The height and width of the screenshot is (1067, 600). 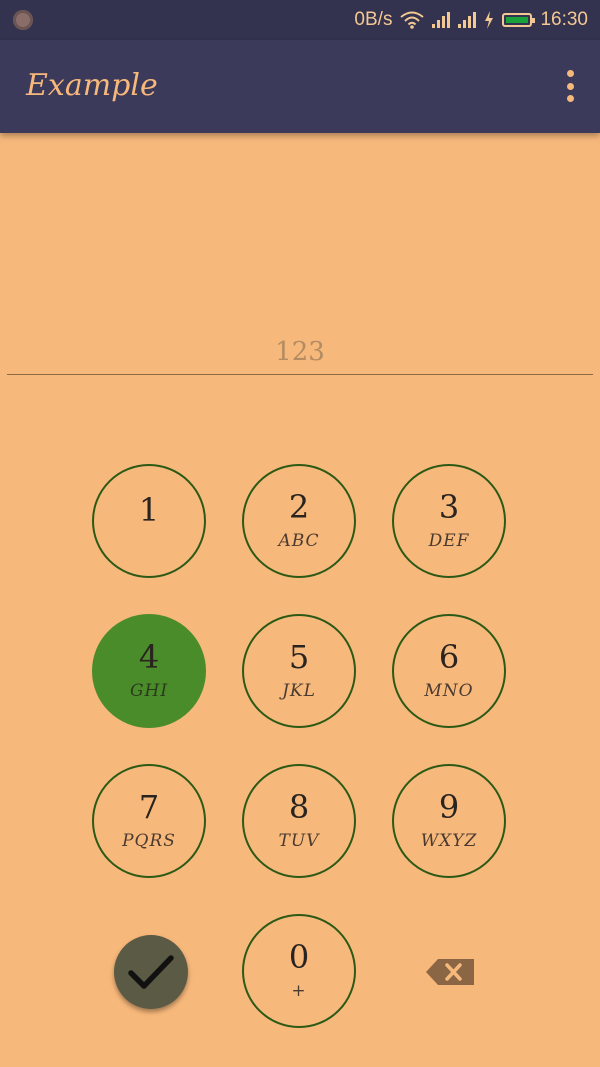 What do you see at coordinates (449, 691) in the screenshot?
I see `key-letters: MNO` at bounding box center [449, 691].